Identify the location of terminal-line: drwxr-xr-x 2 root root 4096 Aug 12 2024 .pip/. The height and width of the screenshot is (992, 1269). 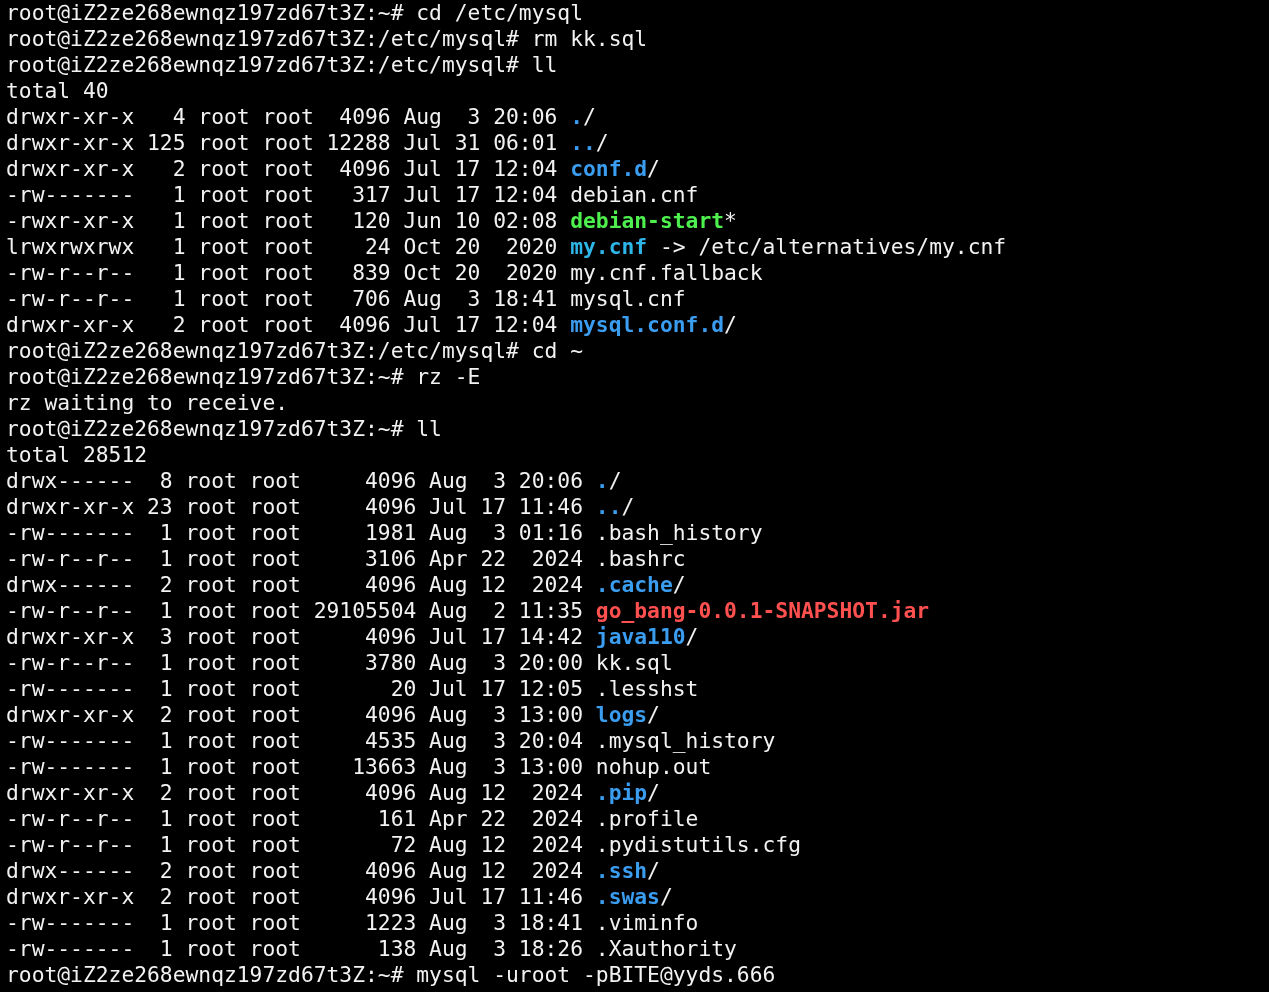
(333, 793).